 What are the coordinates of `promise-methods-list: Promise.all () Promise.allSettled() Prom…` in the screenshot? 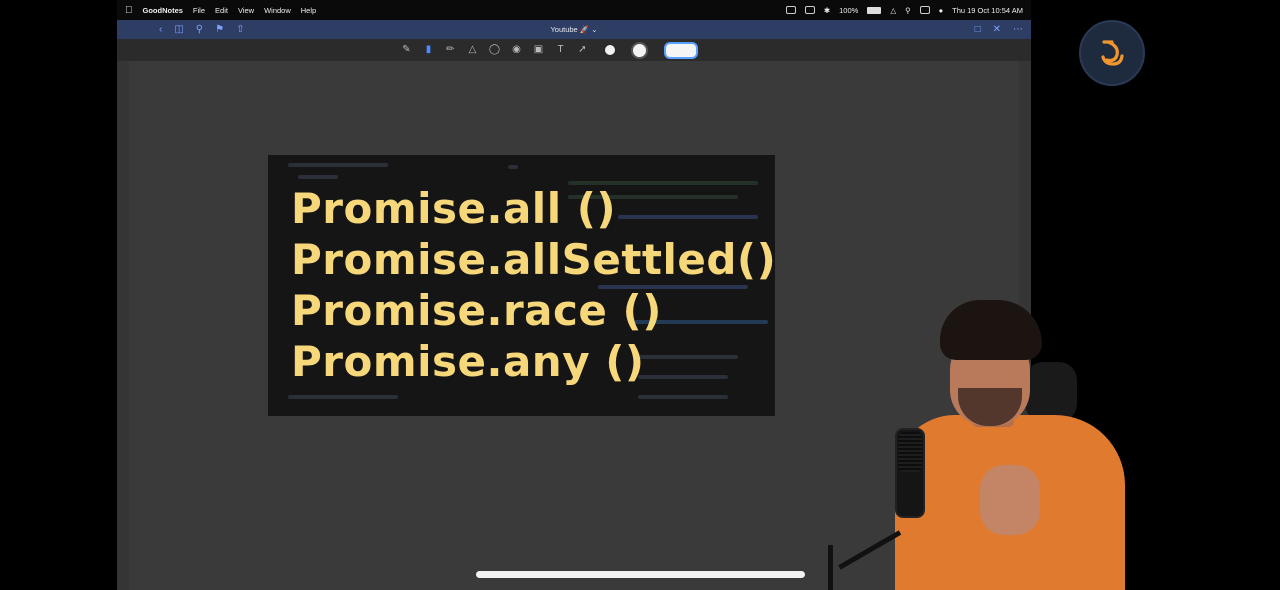 It's located at (533, 285).